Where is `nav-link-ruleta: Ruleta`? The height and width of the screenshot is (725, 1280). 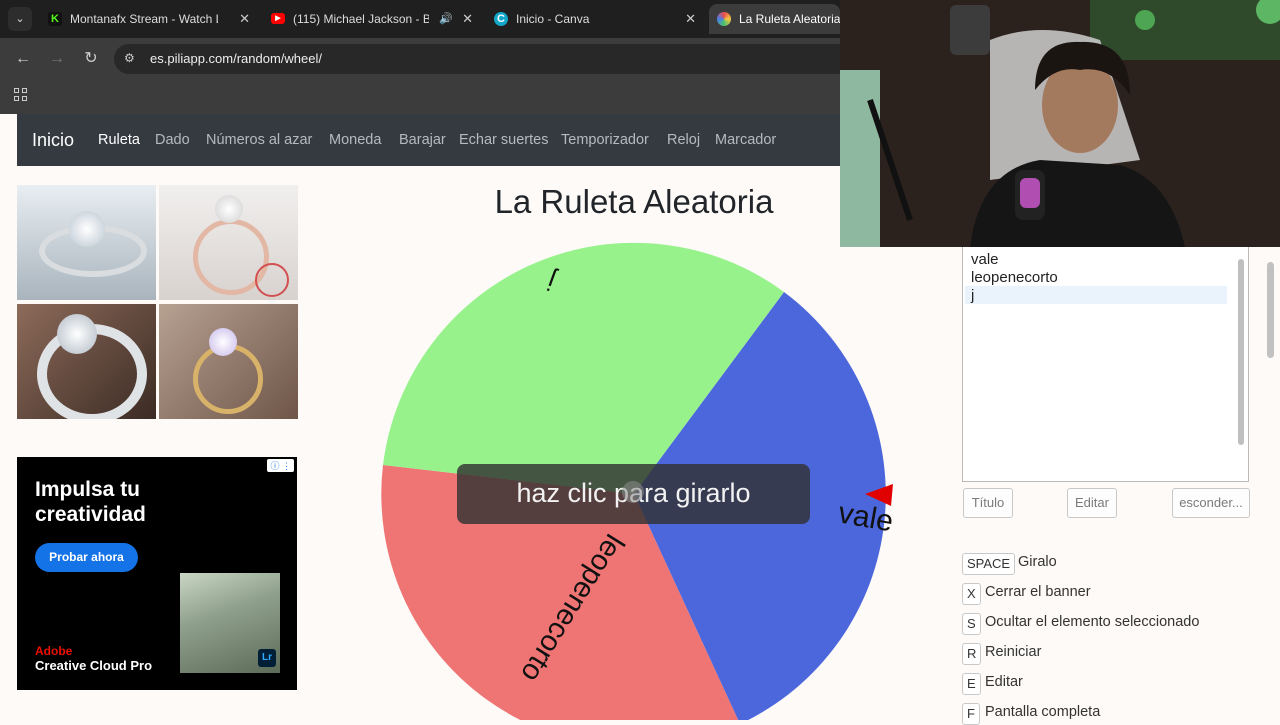 nav-link-ruleta: Ruleta is located at coordinates (119, 140).